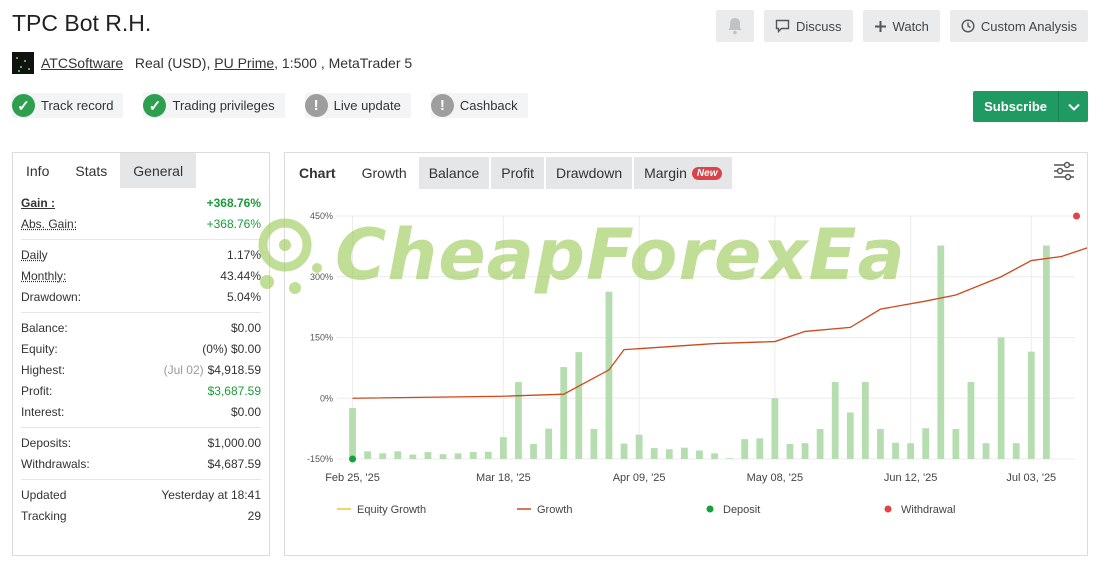 This screenshot has height=568, width=1098. I want to click on tab-profit: Profit, so click(517, 173).